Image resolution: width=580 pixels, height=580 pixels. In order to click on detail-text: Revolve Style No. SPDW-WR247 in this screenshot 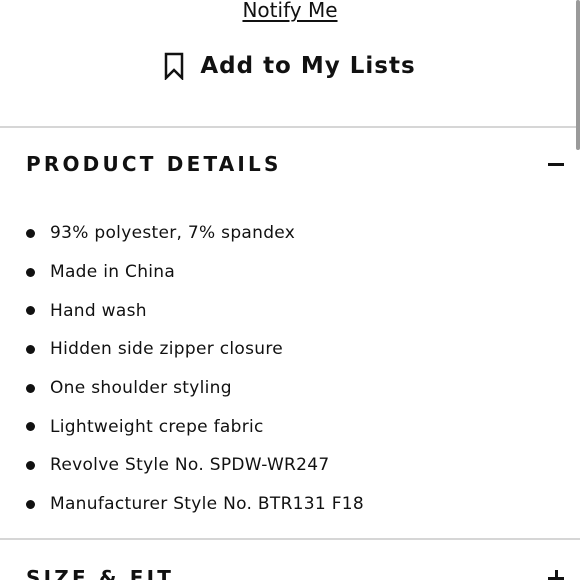, I will do `click(190, 465)`.